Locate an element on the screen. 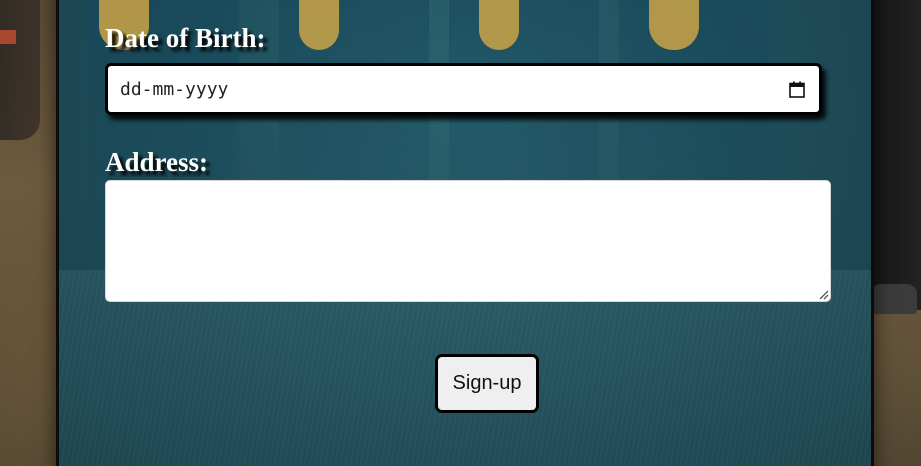 The width and height of the screenshot is (921, 466). dob-date-placeholder: dd-mm-yyyy is located at coordinates (174, 89).